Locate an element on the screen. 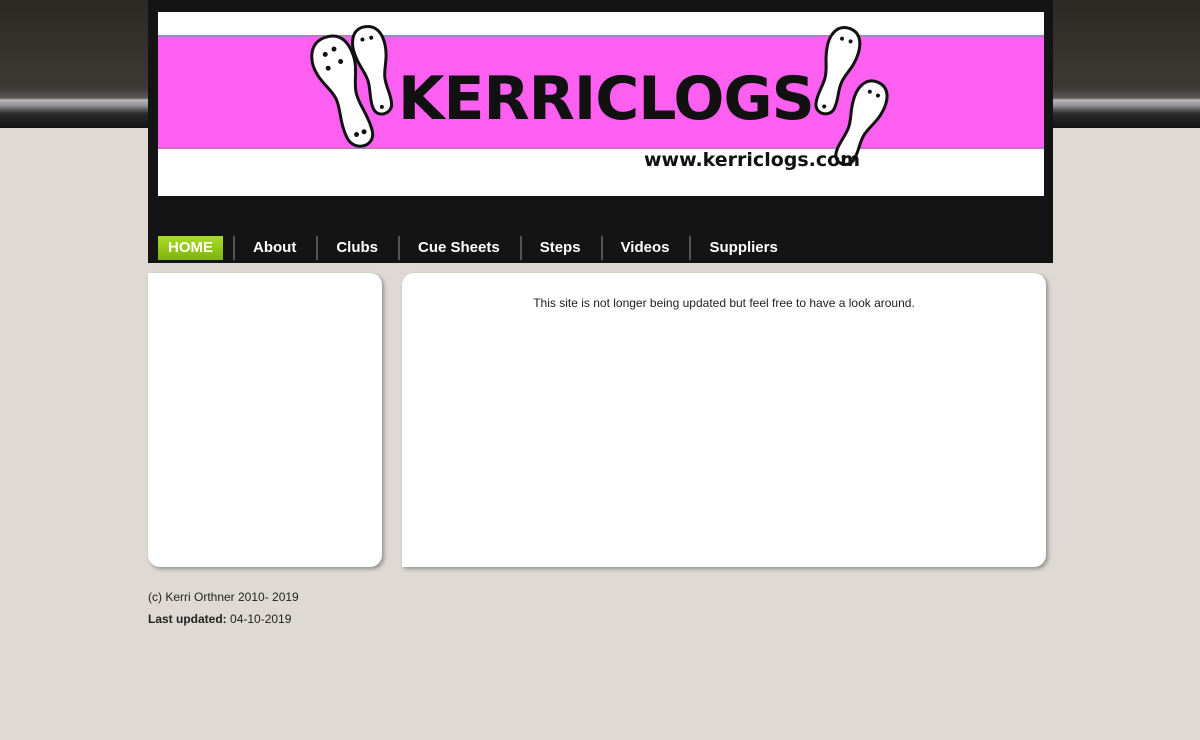 This screenshot has height=740, width=1200. nav-item-suppliers: Suppliers is located at coordinates (743, 248).